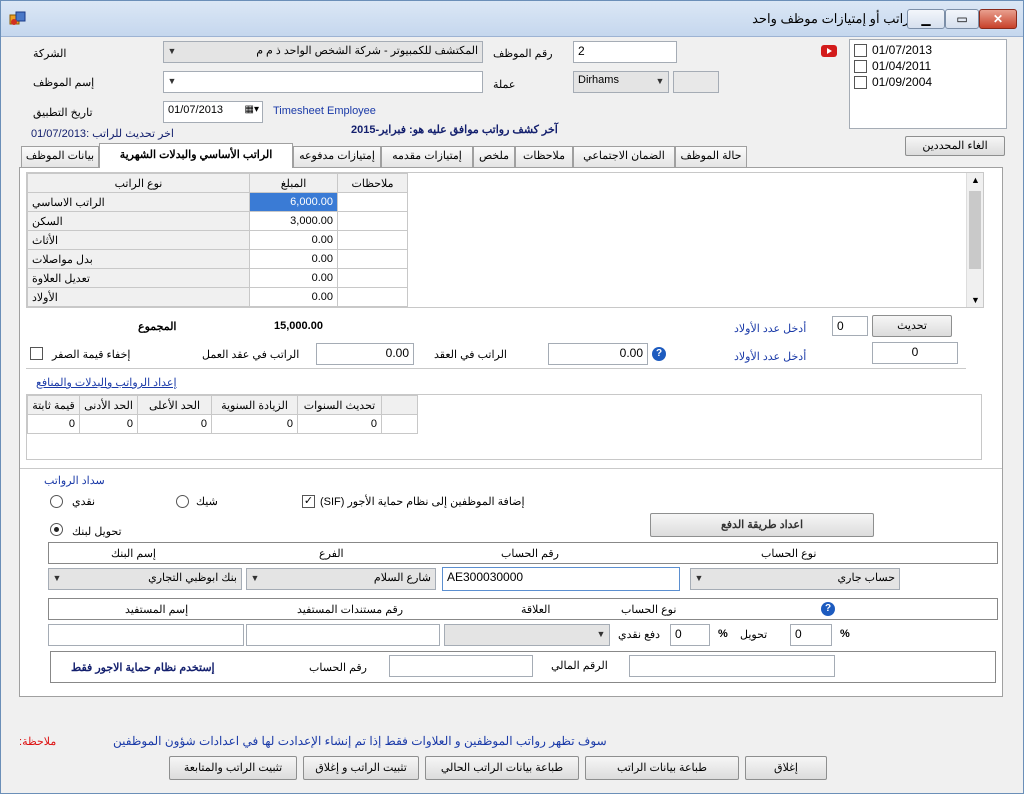 The width and height of the screenshot is (1024, 794). I want to click on salary-amount-cell: 3,000.00, so click(293, 221).